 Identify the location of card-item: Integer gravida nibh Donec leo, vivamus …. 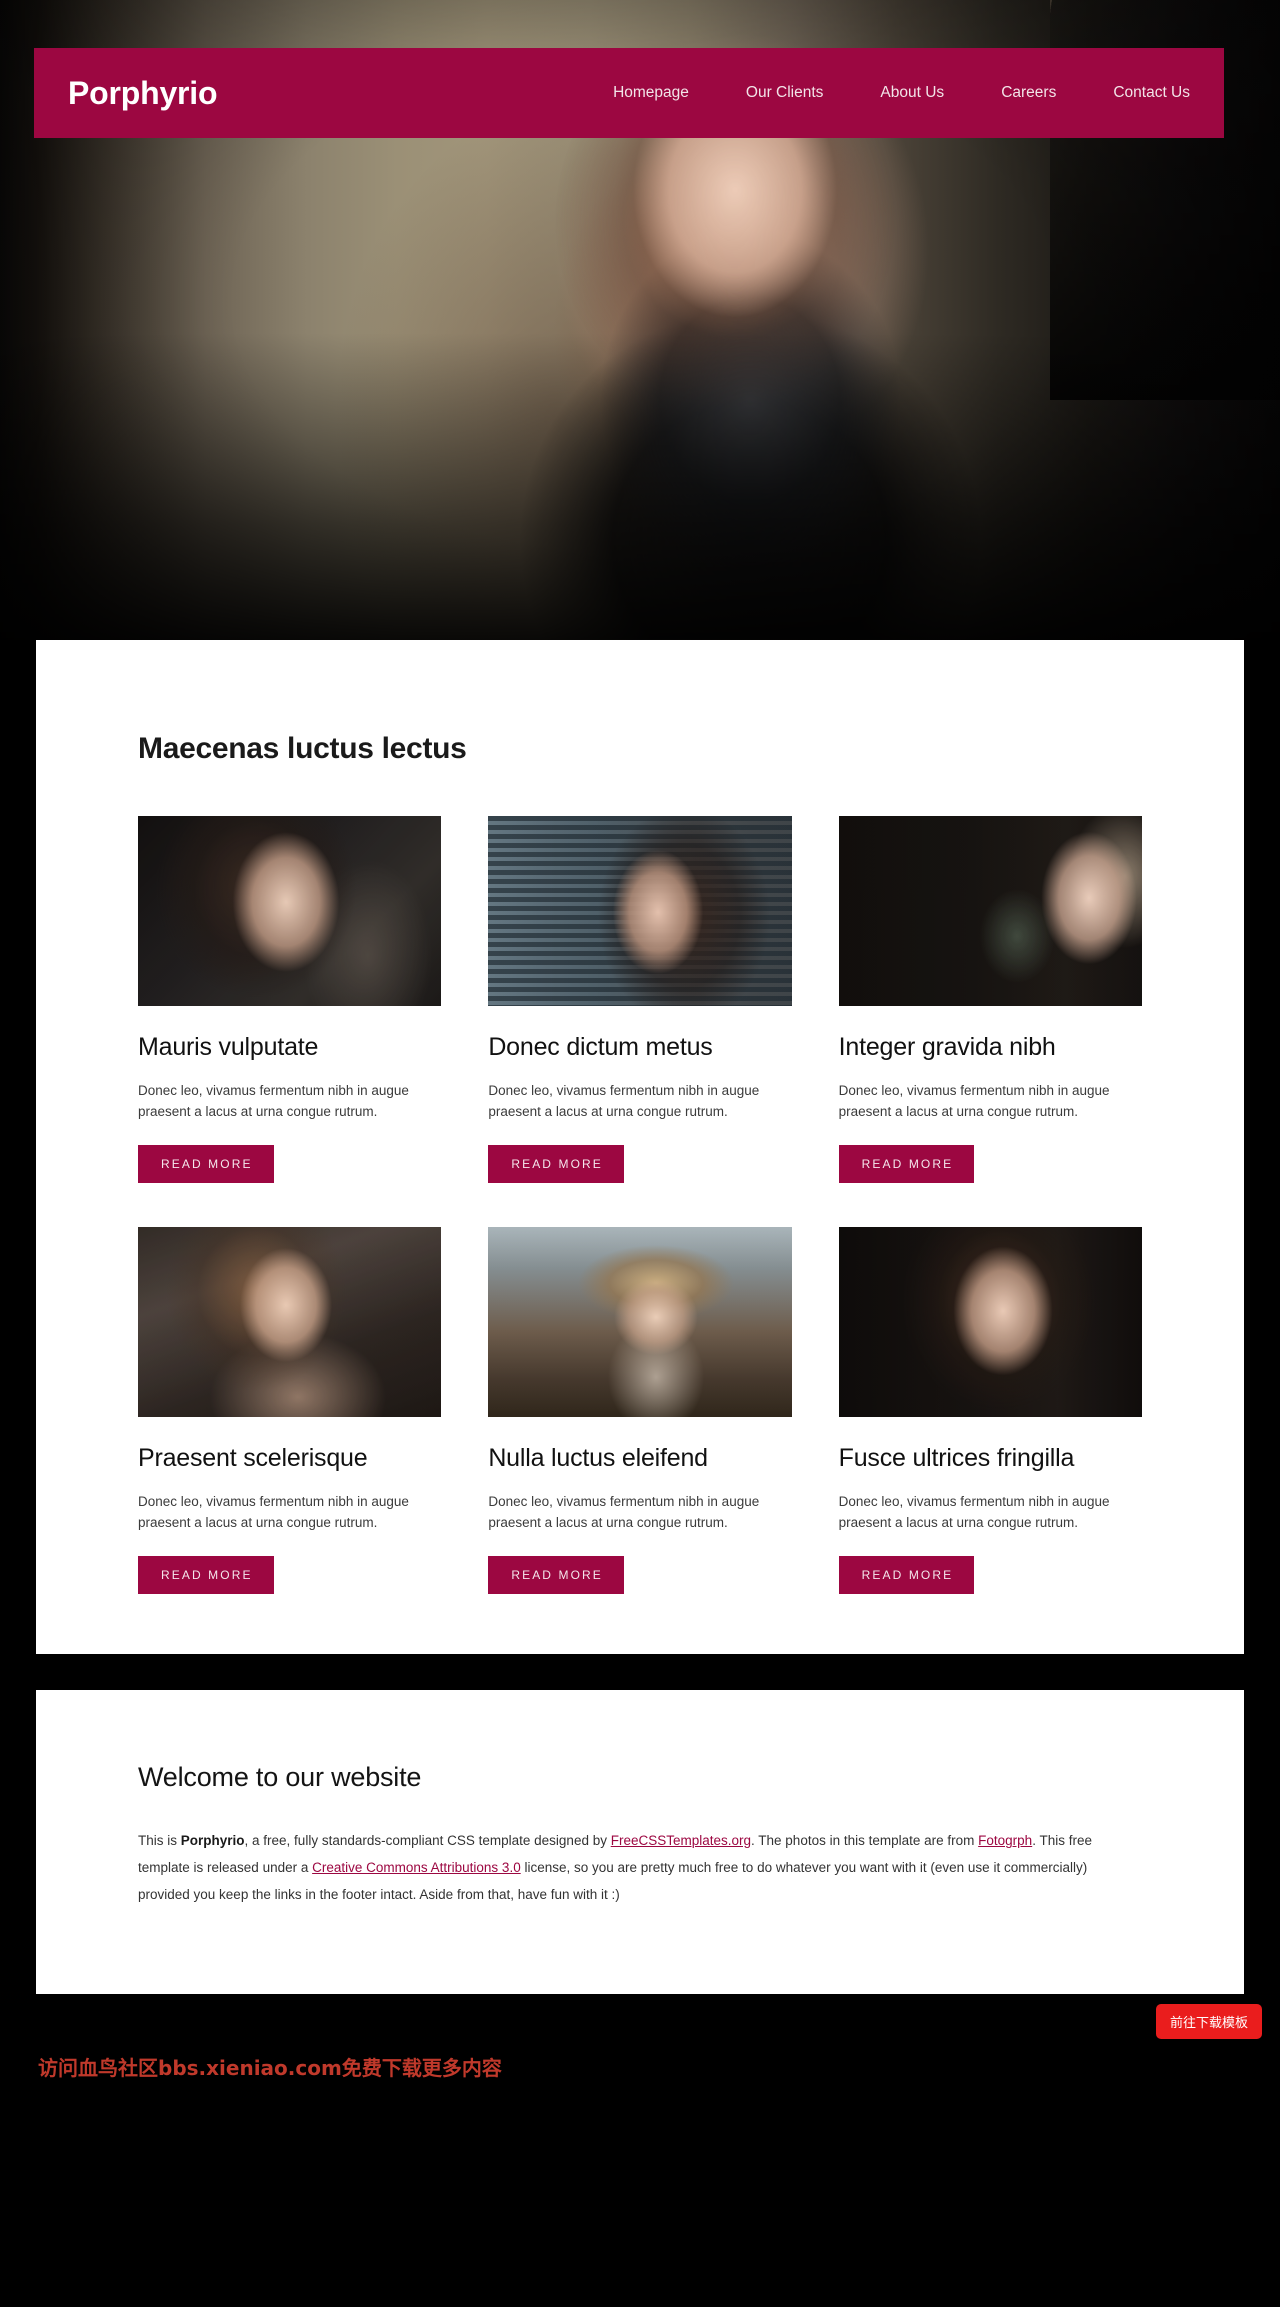
(990, 1000).